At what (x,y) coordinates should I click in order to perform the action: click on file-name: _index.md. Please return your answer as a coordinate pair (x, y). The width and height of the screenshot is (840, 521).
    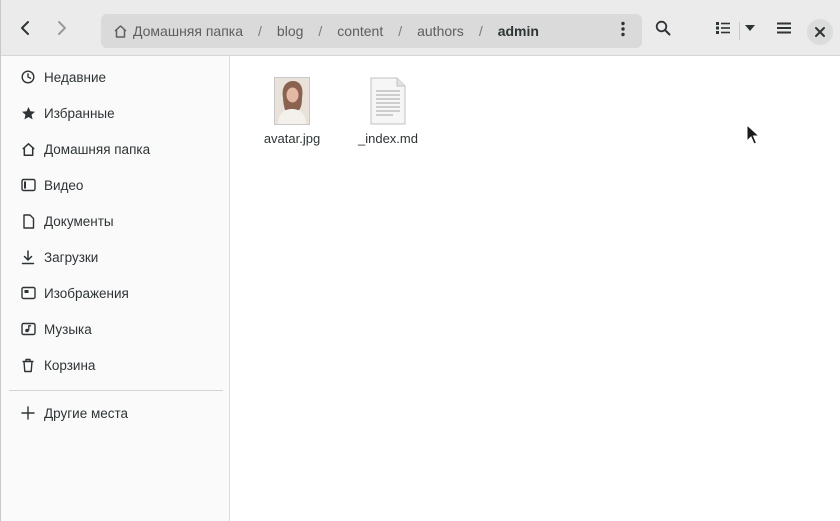
    Looking at the image, I should click on (388, 138).